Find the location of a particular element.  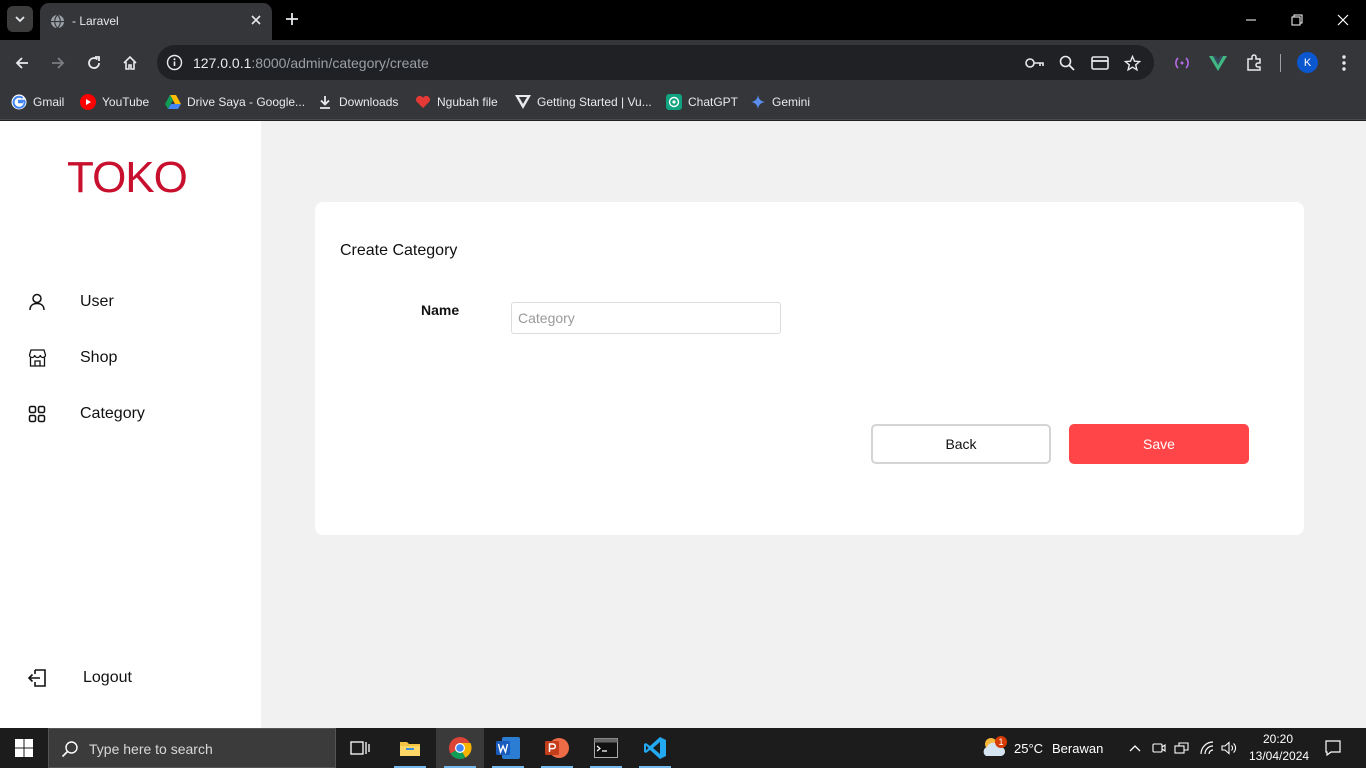

vue-devtools-icon is located at coordinates (1218, 63).